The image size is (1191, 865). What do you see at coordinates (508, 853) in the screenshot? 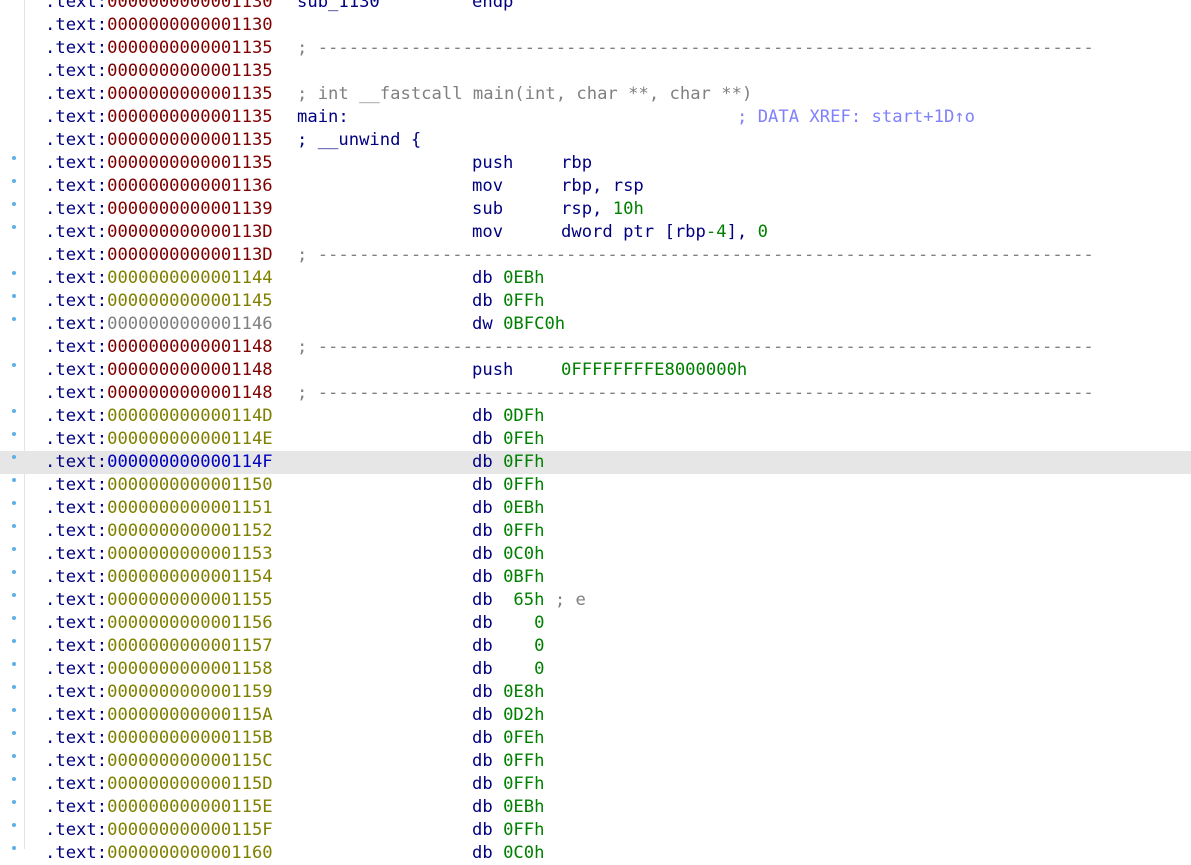
I see `data-definition: db 0C0h` at bounding box center [508, 853].